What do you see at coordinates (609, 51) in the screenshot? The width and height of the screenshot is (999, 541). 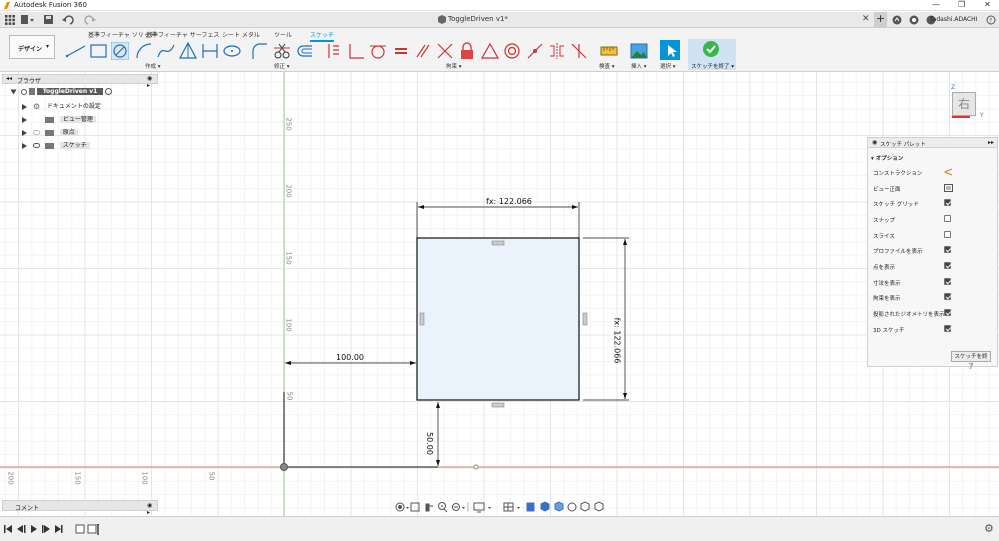 I see `measure-tool-icon` at bounding box center [609, 51].